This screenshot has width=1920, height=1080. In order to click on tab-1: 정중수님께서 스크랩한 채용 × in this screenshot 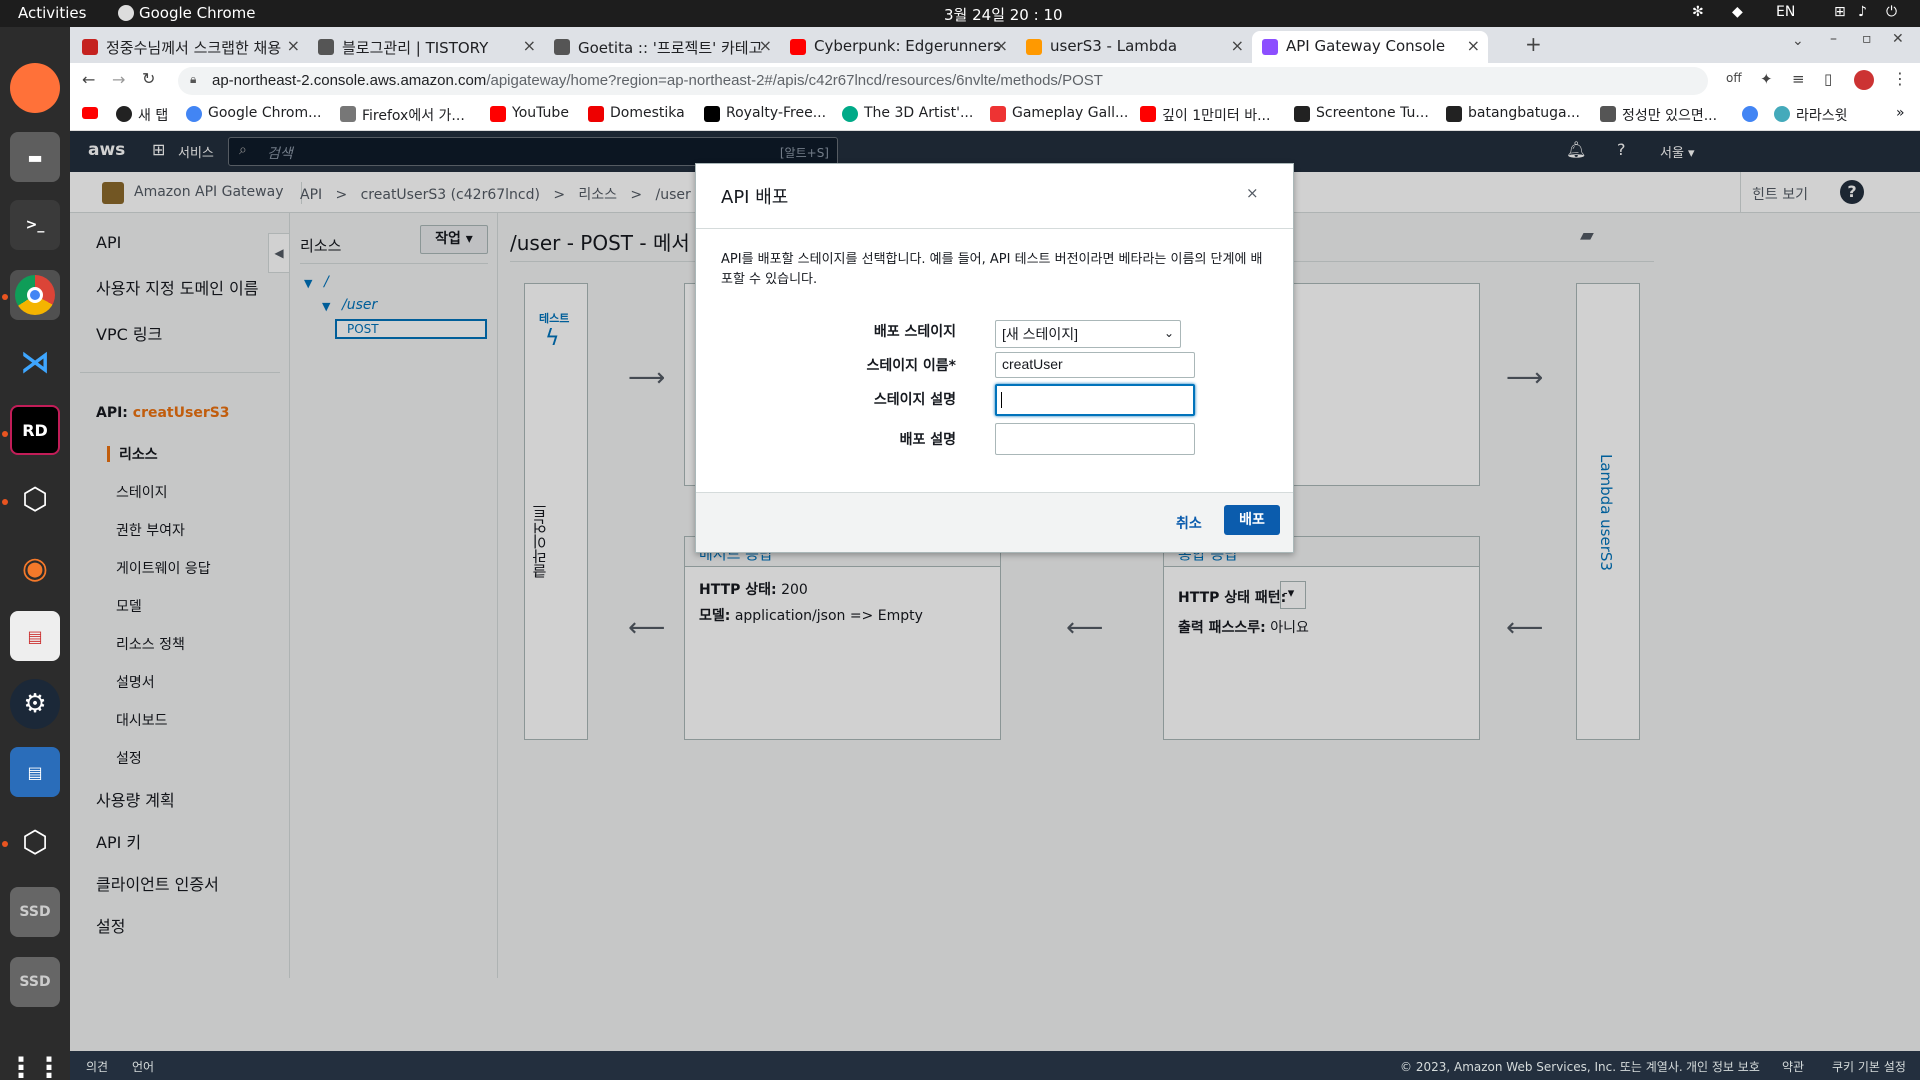, I will do `click(190, 47)`.